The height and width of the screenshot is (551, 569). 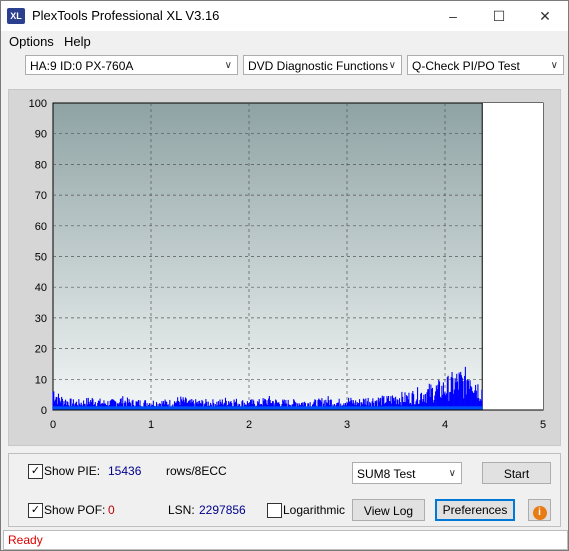 What do you see at coordinates (539, 513) in the screenshot?
I see `info-icon: i` at bounding box center [539, 513].